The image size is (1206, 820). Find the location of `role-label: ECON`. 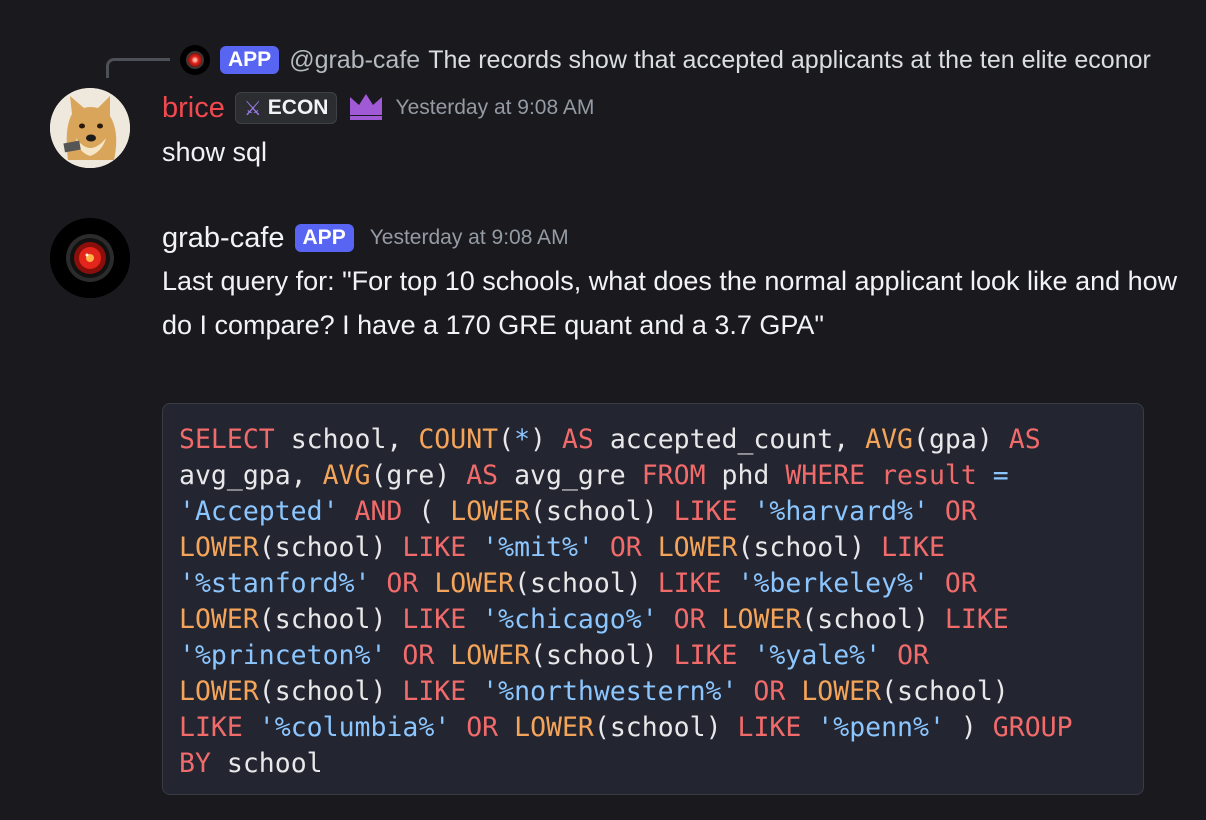

role-label: ECON is located at coordinates (298, 107).